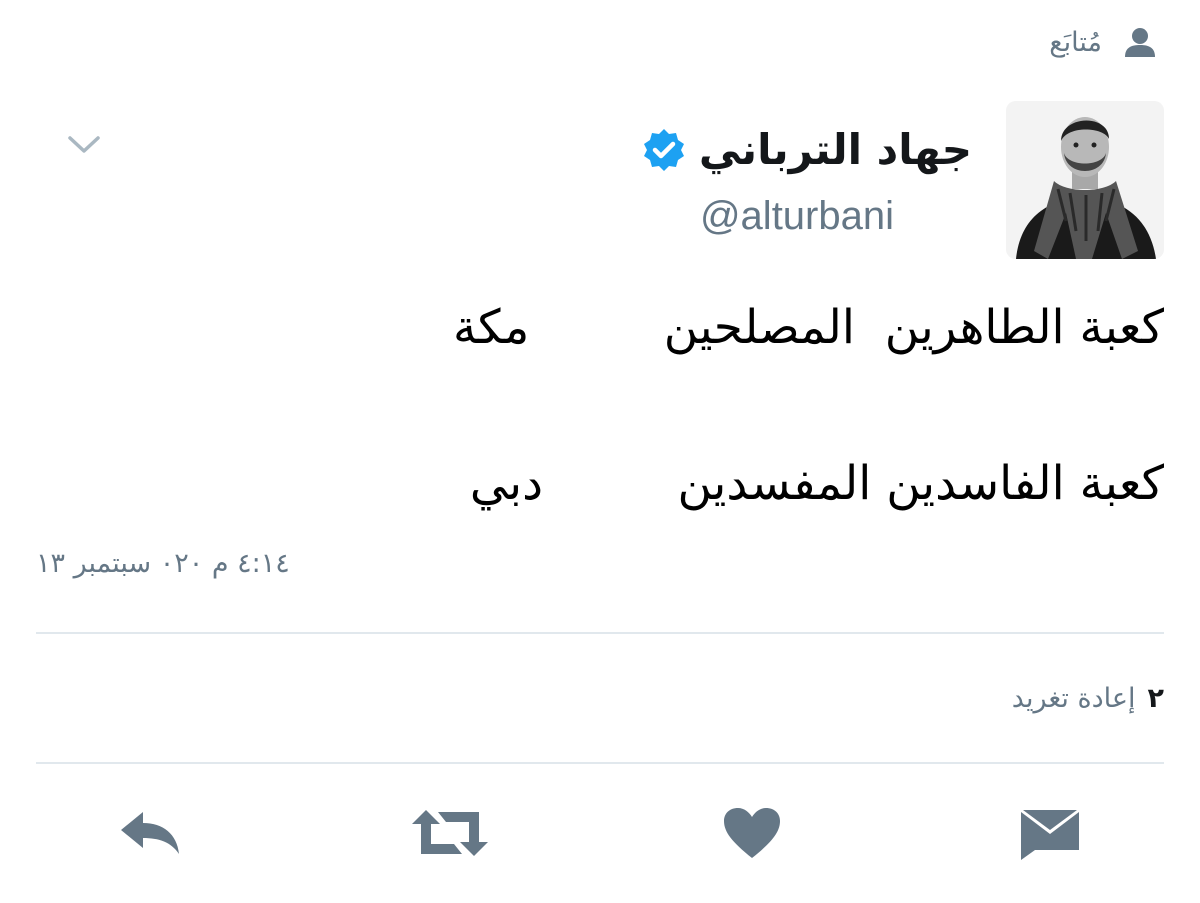 Image resolution: width=1200 pixels, height=903 pixels. What do you see at coordinates (1155, 698) in the screenshot?
I see `retweet-count: ٢` at bounding box center [1155, 698].